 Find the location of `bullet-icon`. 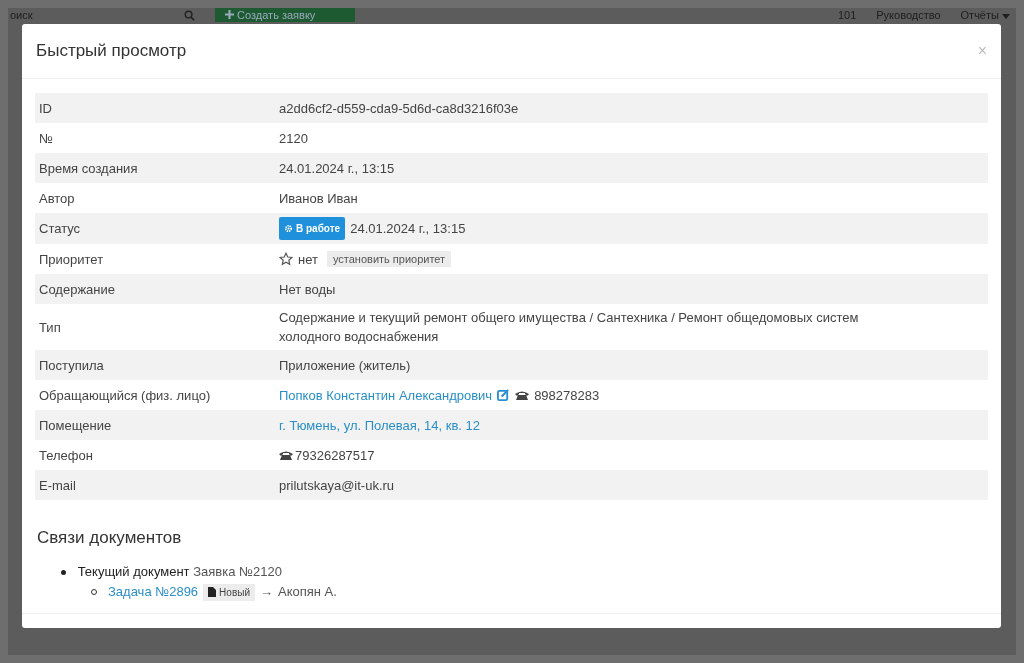

bullet-icon is located at coordinates (63, 573).